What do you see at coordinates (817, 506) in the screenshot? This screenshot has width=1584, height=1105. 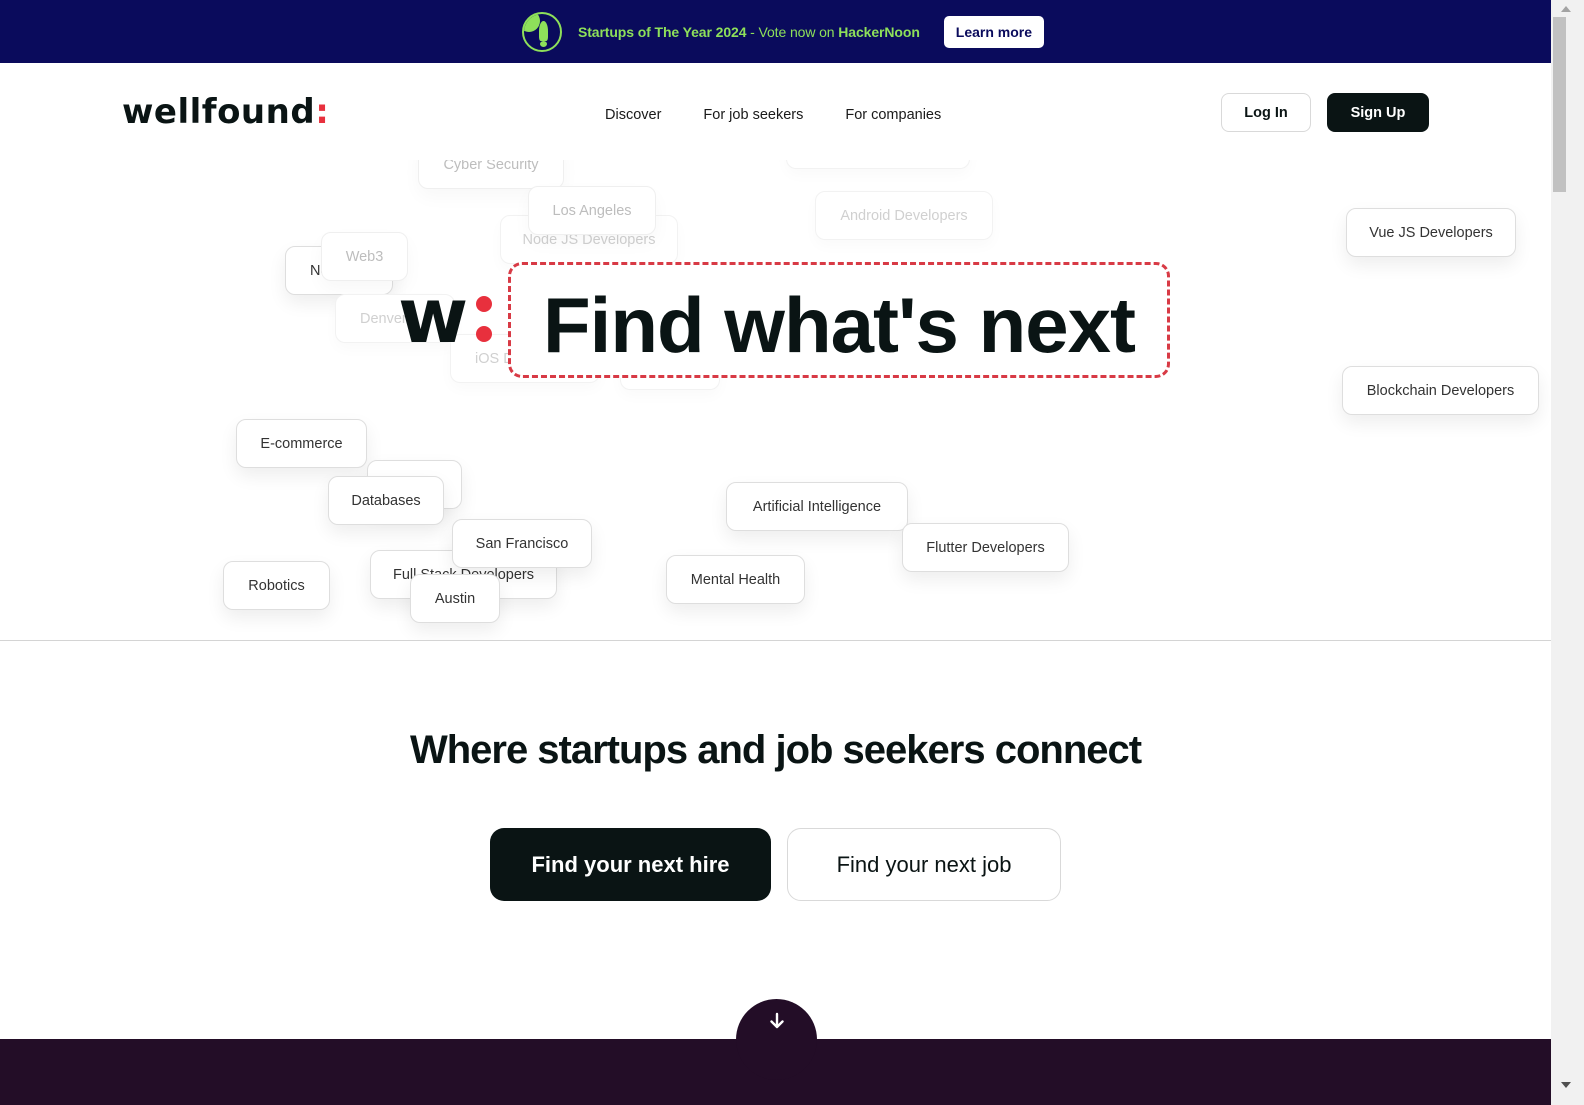 I see `chip-artificial-intelligence: Artificial Intelligence` at bounding box center [817, 506].